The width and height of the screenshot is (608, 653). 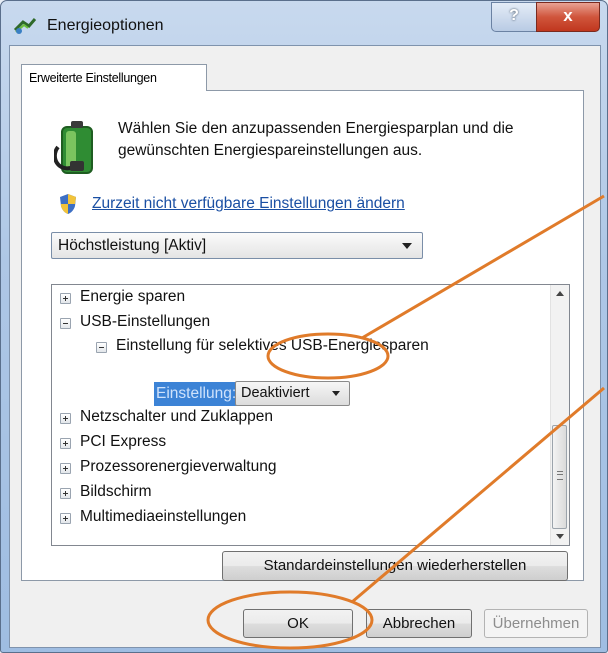 I want to click on ok-button: OK, so click(x=298, y=623).